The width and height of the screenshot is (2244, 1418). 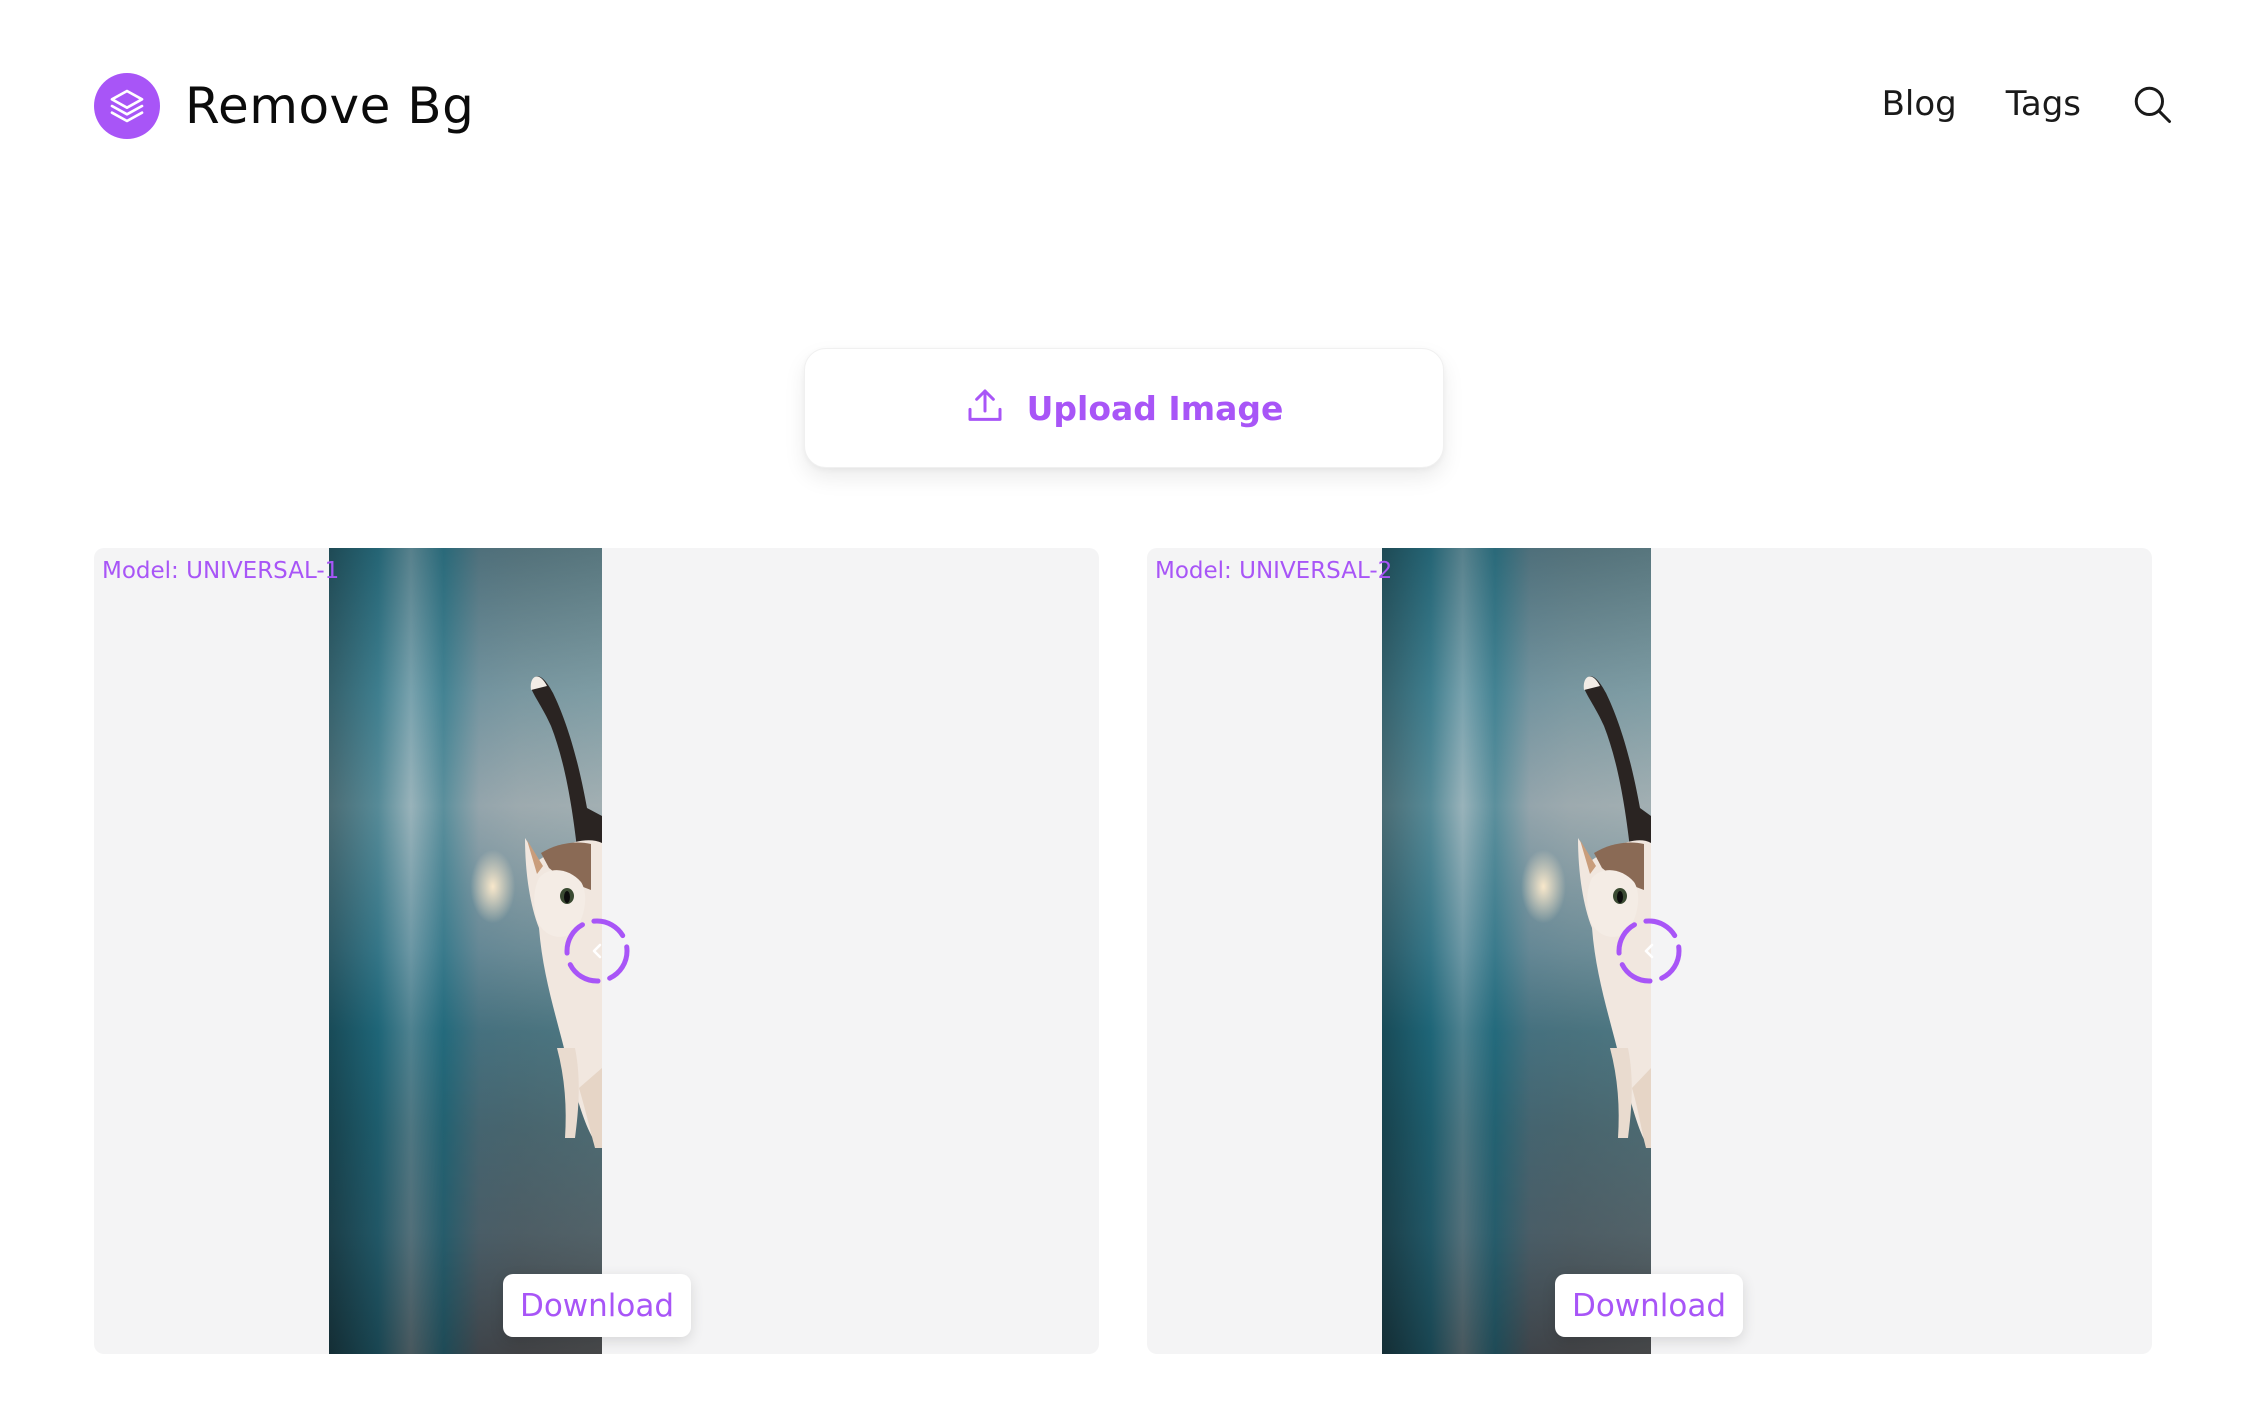 I want to click on upload-image-button: Upload Image, so click(x=1124, y=408).